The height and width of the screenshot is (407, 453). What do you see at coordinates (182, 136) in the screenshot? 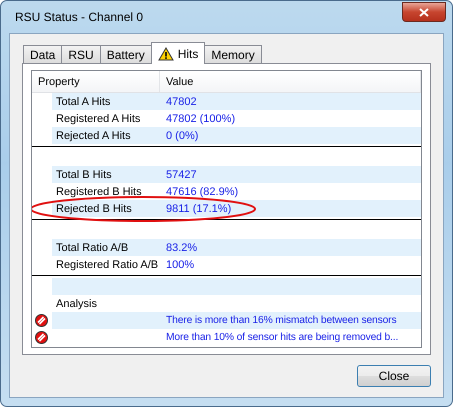
I see `property-value: 0 (0%)` at bounding box center [182, 136].